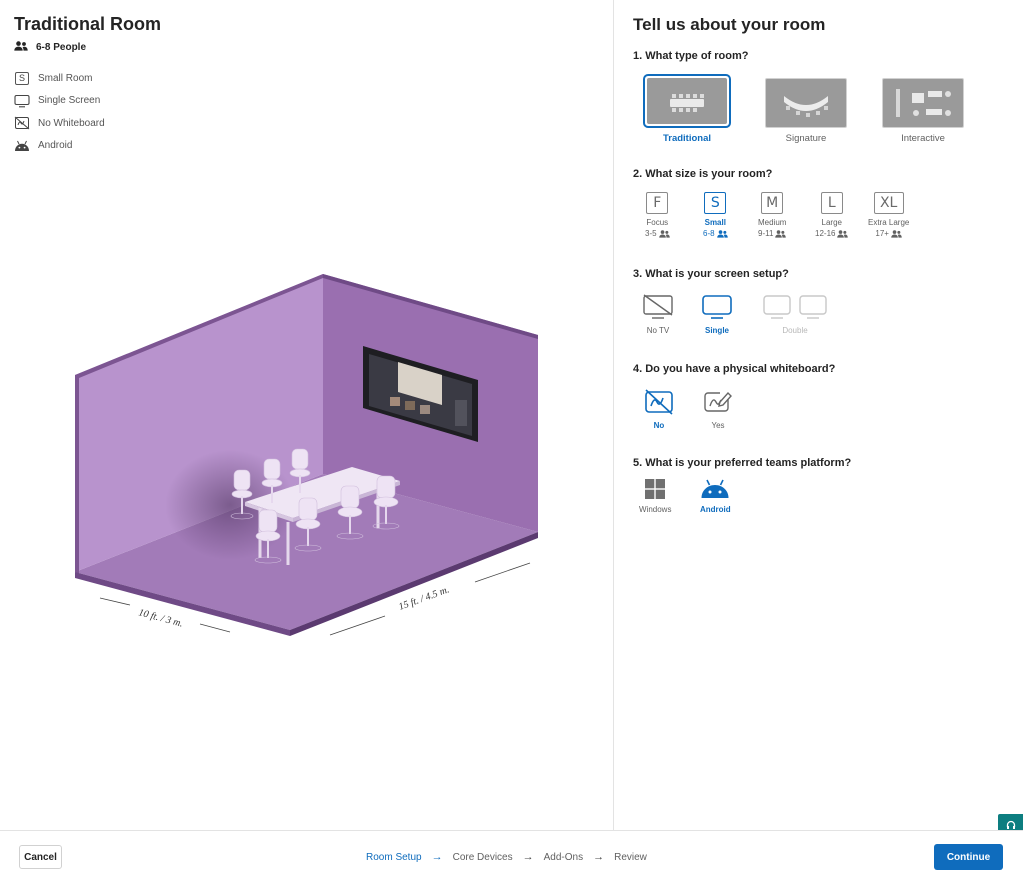 This screenshot has width=1023, height=874. What do you see at coordinates (923, 138) in the screenshot?
I see `room-type-label: Interactive` at bounding box center [923, 138].